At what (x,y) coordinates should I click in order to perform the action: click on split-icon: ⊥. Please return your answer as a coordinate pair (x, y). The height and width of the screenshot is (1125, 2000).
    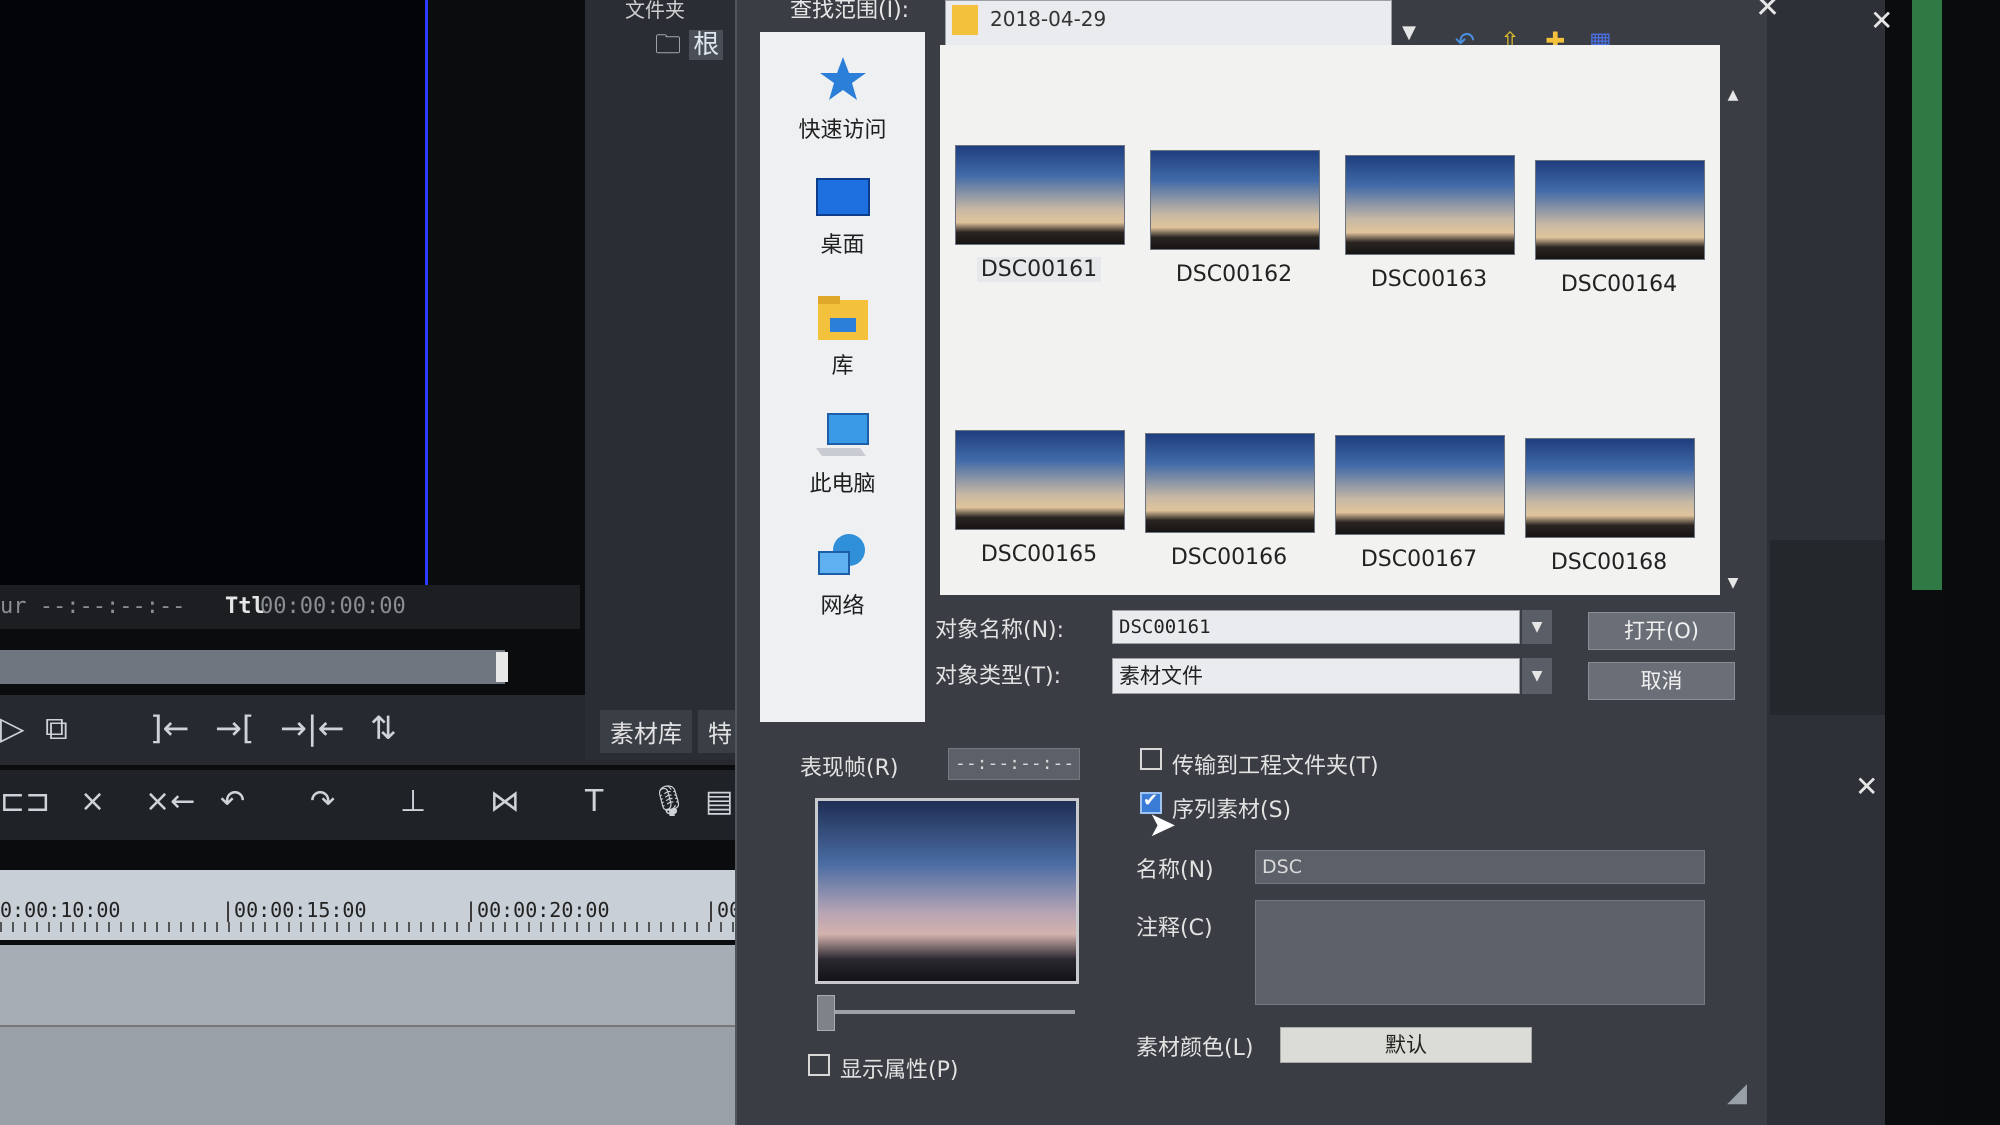
    Looking at the image, I should click on (413, 801).